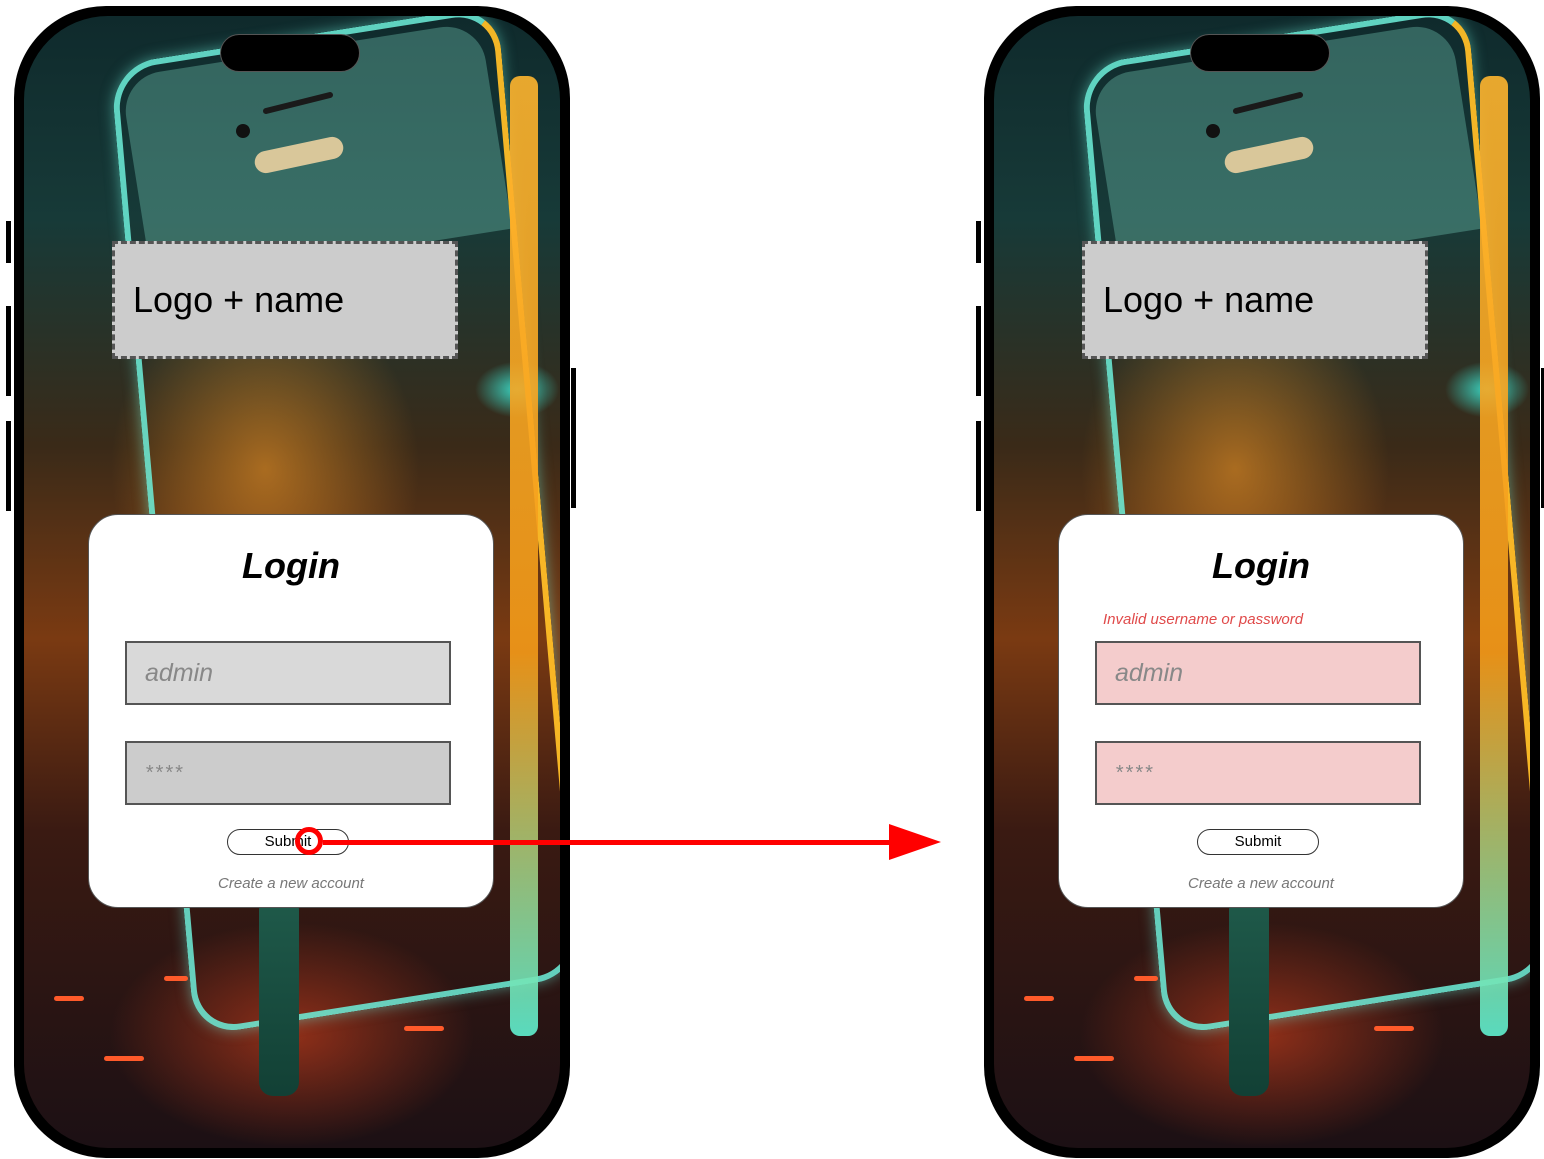 Image resolution: width=1544 pixels, height=1159 pixels. Describe the element at coordinates (573, 438) in the screenshot. I see `side-button-power` at that location.